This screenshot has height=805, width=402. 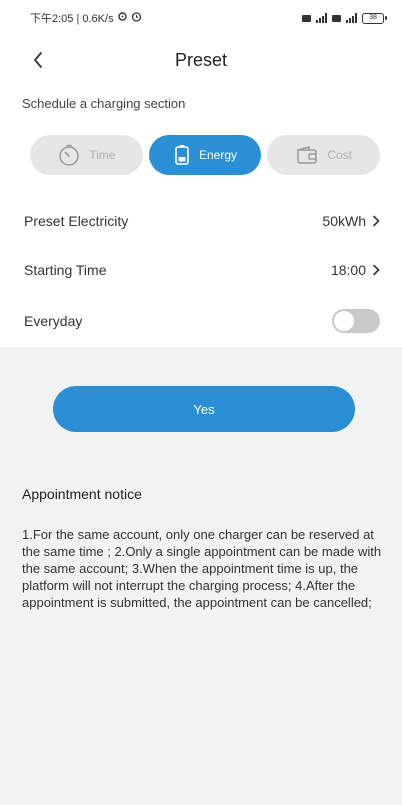 What do you see at coordinates (69, 155) in the screenshot?
I see `timer-icon` at bounding box center [69, 155].